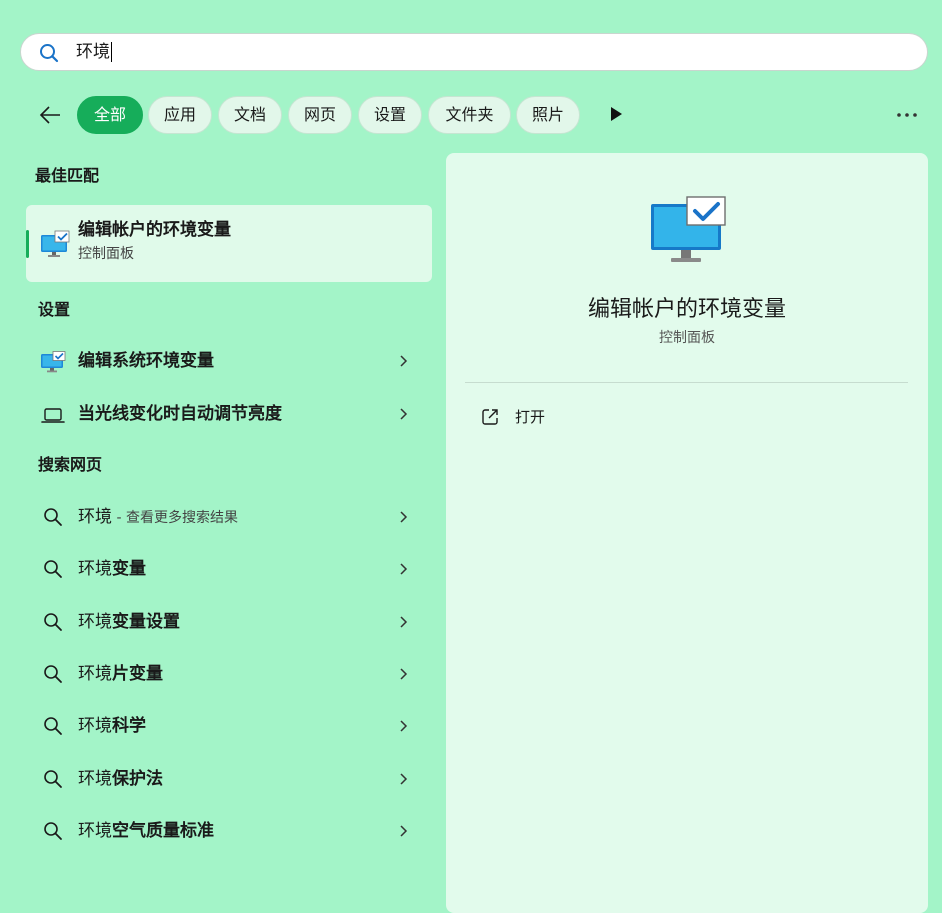 This screenshot has width=942, height=913. I want to click on filter-chip-photos: 照片, so click(548, 115).